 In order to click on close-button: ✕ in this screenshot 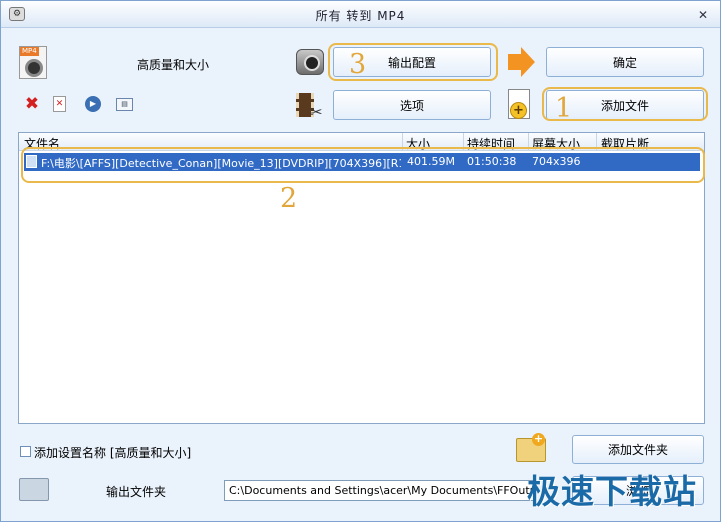, I will do `click(703, 15)`.